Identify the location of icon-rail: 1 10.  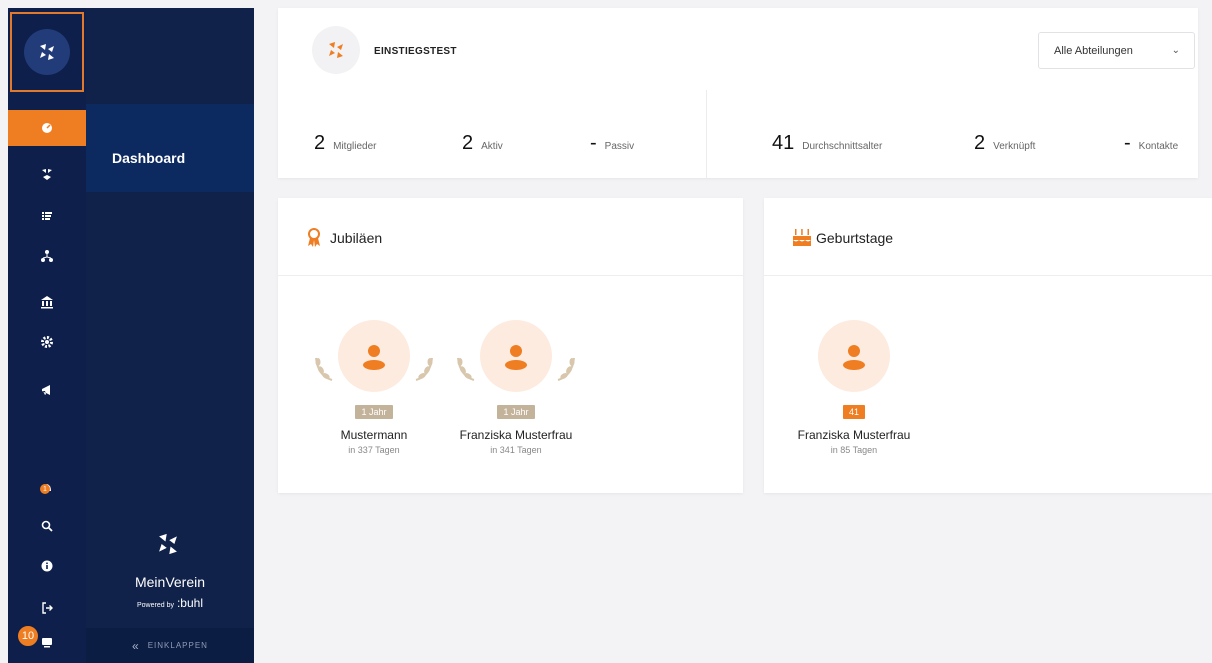
(47, 335).